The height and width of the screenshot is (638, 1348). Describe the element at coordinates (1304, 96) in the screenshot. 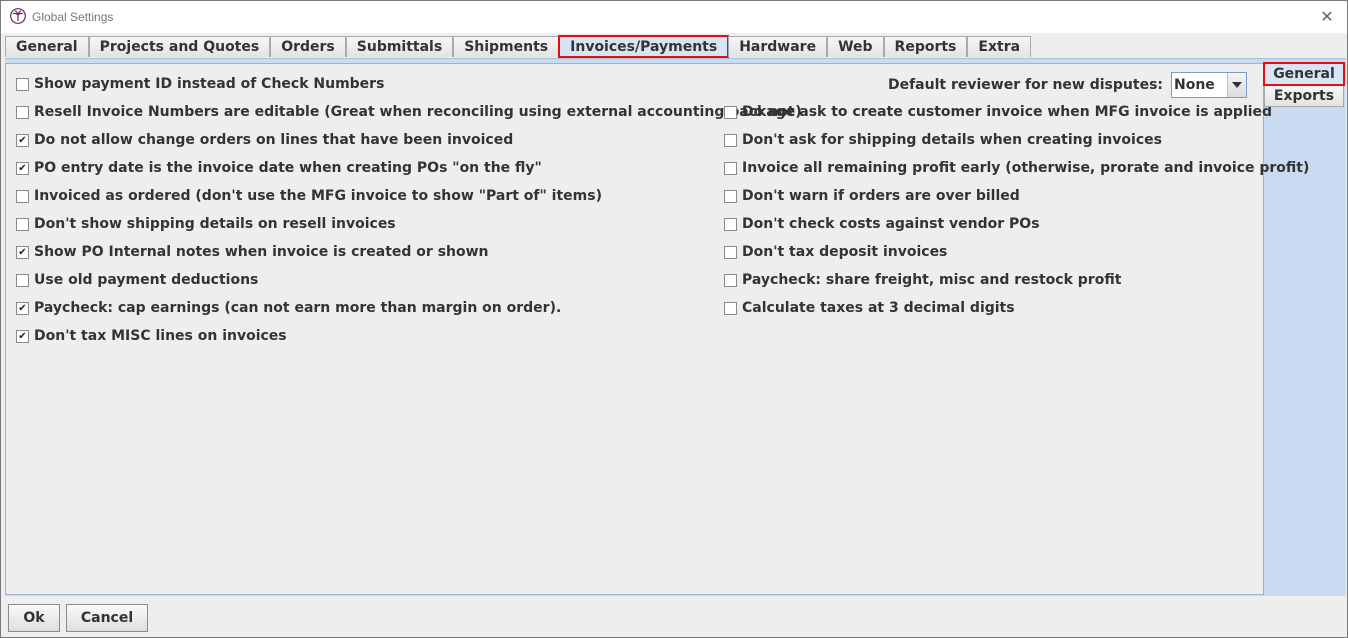

I see `side-tab-exports: Exports` at that location.